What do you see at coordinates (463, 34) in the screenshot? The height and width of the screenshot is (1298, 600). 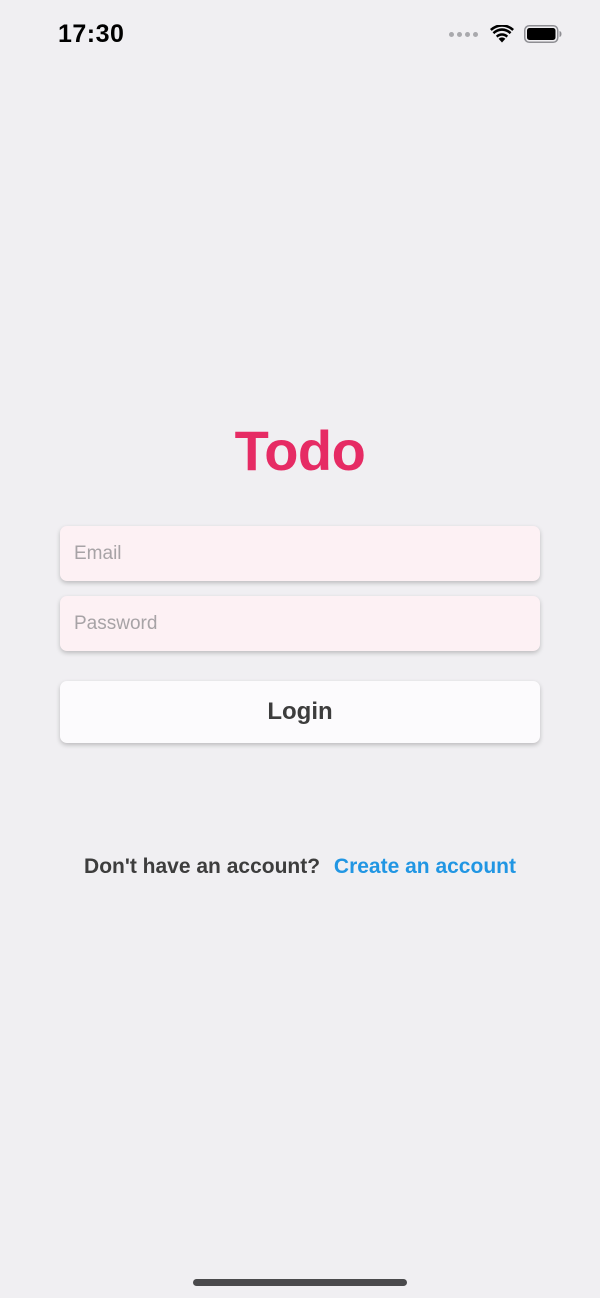 I see `signal-dots-icon` at bounding box center [463, 34].